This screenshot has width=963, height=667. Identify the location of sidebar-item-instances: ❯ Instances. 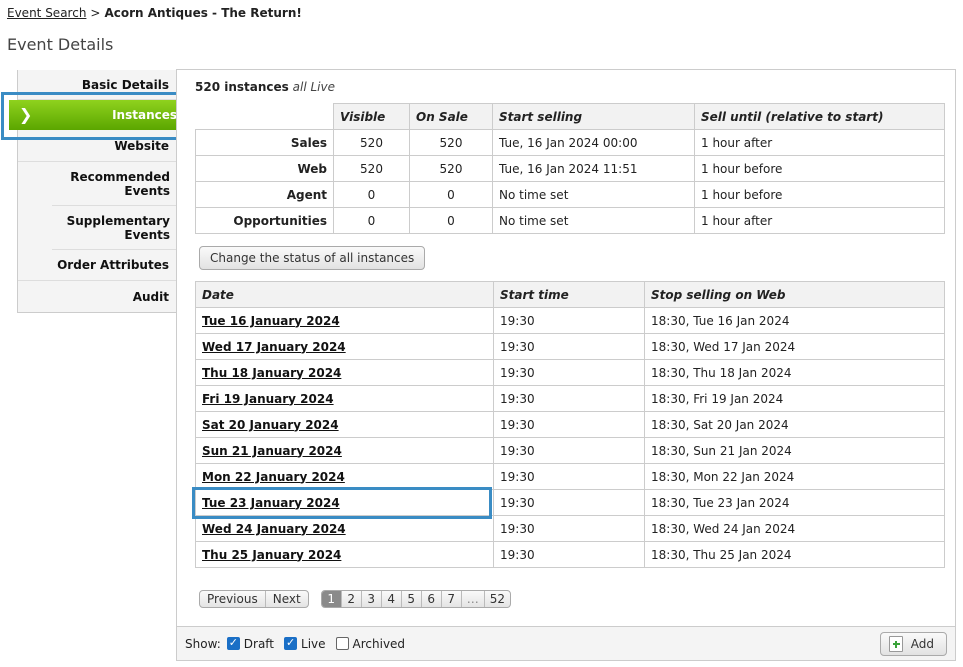
(101, 115).